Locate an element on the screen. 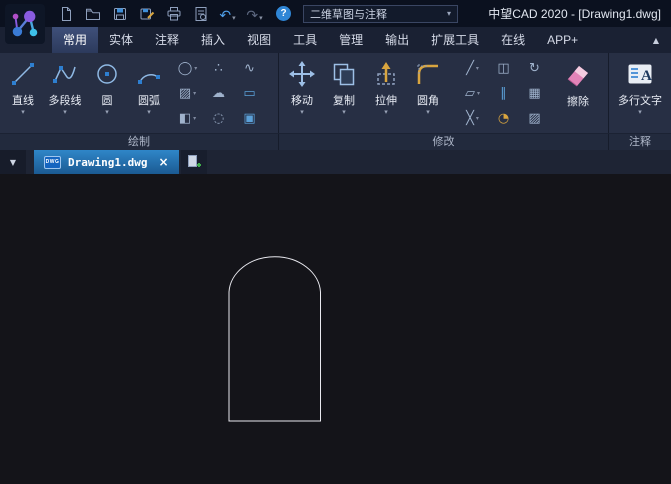 The image size is (671, 484). collapse-ribbon-icon: ▲ is located at coordinates (656, 40).